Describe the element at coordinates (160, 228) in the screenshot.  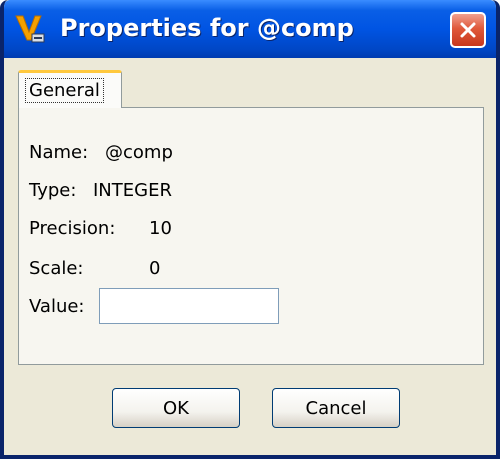
I see `precision-value: 10` at that location.